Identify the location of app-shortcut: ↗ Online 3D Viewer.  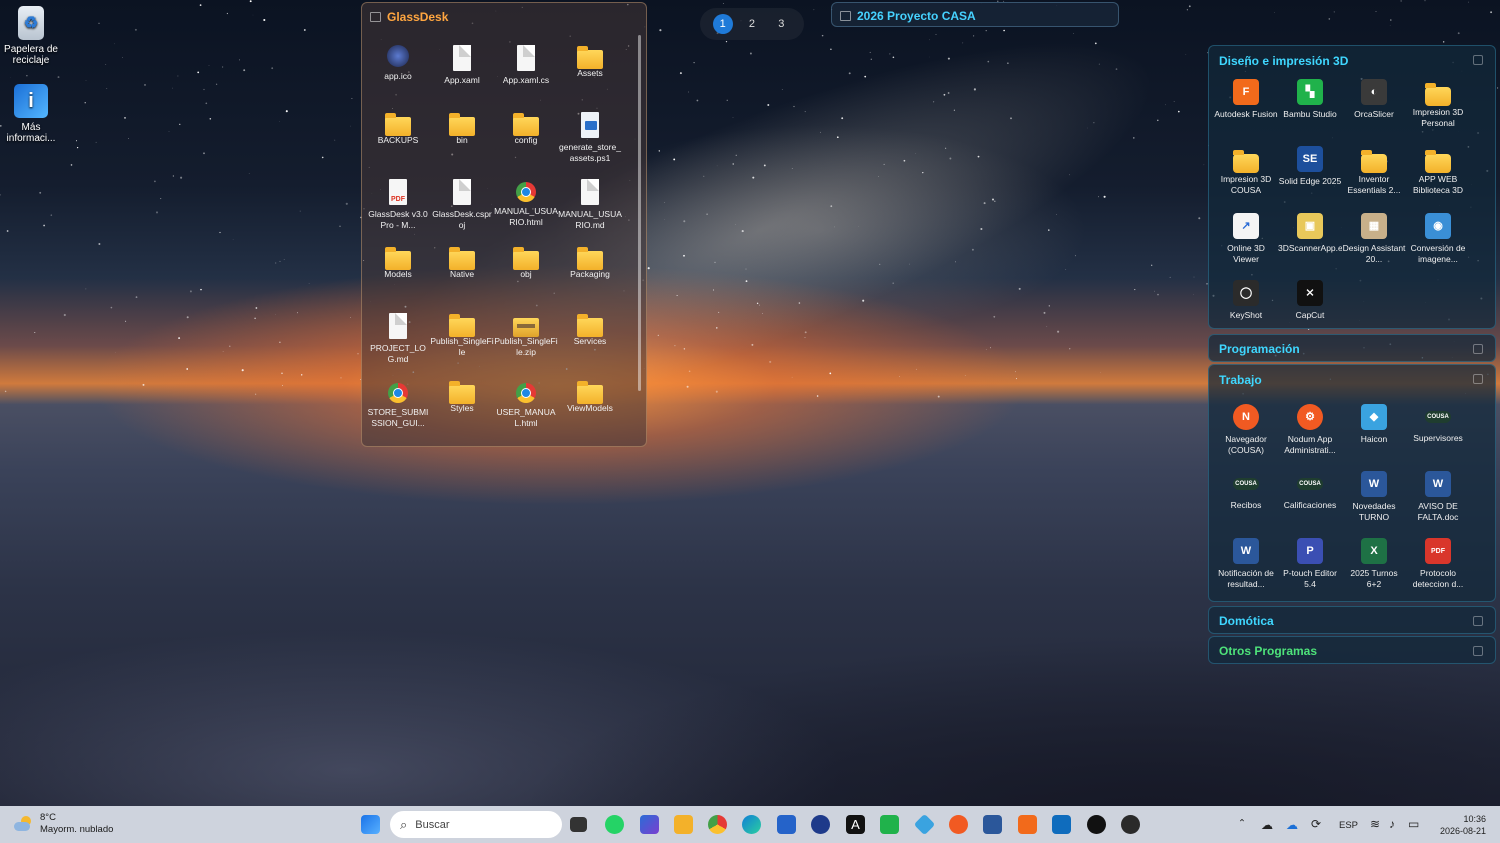
(1246, 243).